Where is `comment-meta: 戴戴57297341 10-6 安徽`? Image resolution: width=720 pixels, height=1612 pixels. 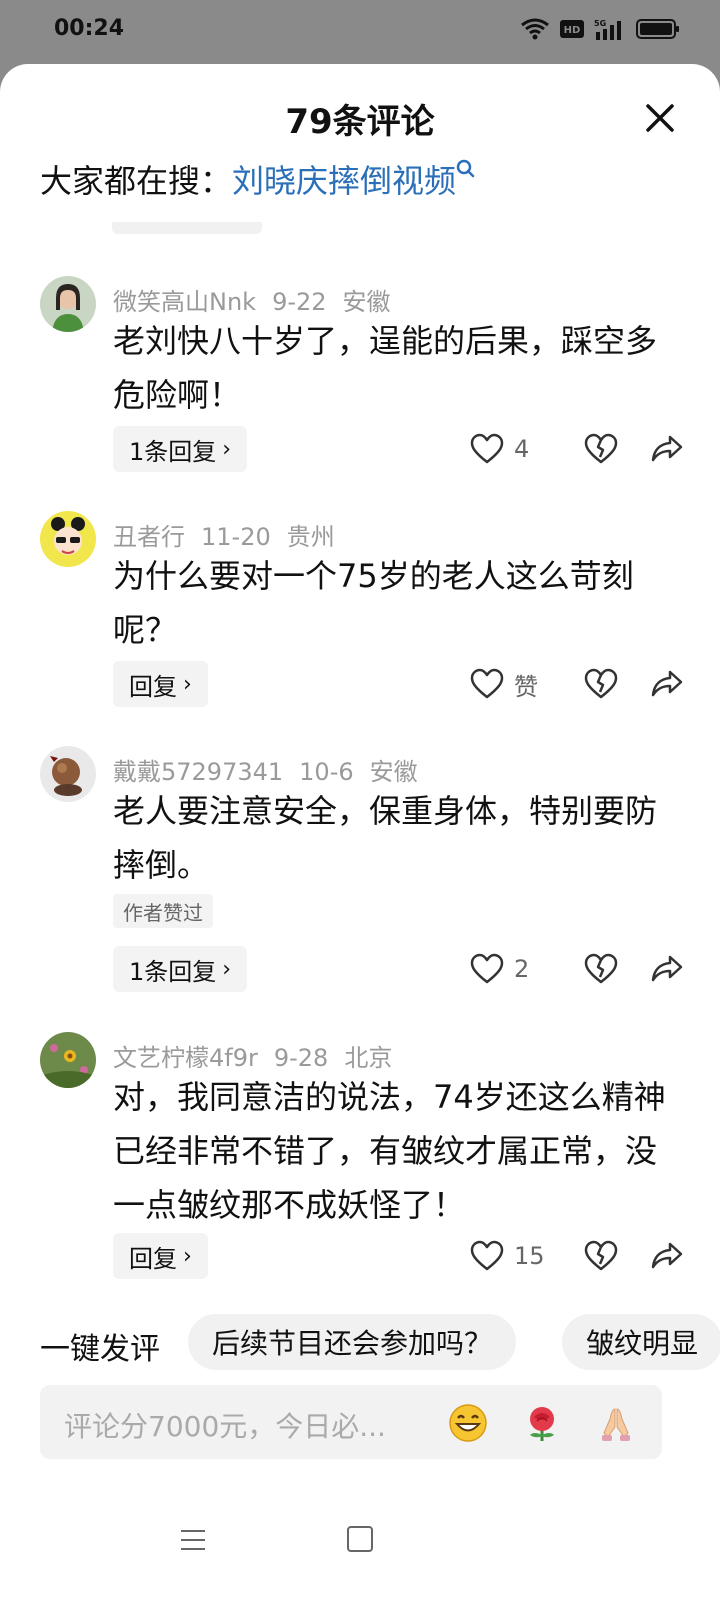
comment-meta: 戴戴57297341 10-6 安徽 is located at coordinates (273, 769).